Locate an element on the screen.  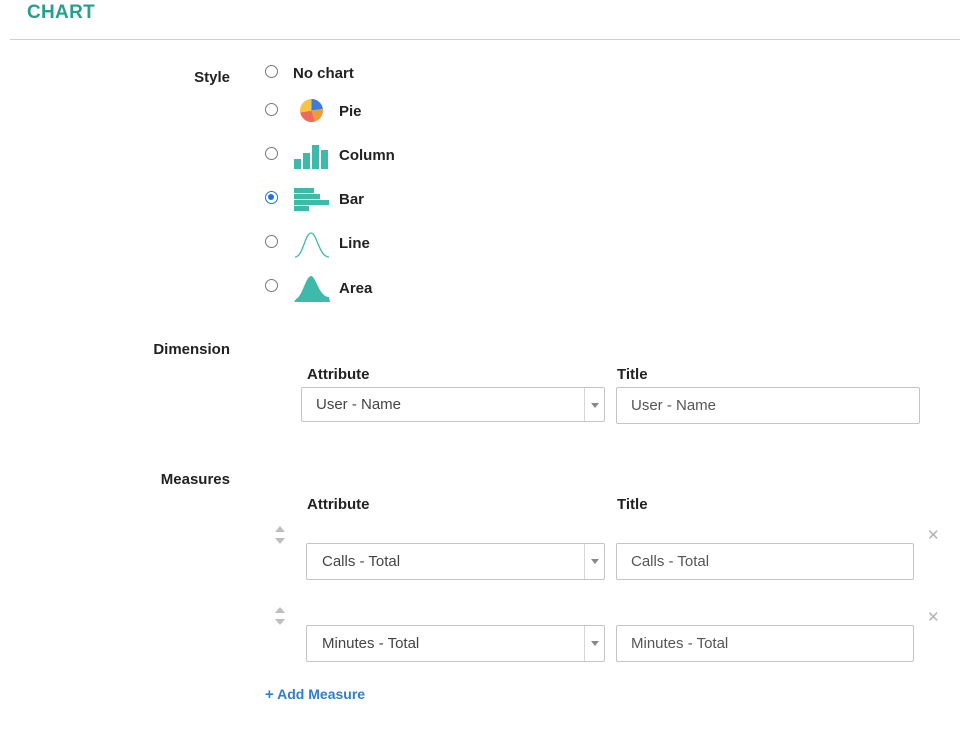
measure-title-input: Minutes - Total is located at coordinates (765, 643).